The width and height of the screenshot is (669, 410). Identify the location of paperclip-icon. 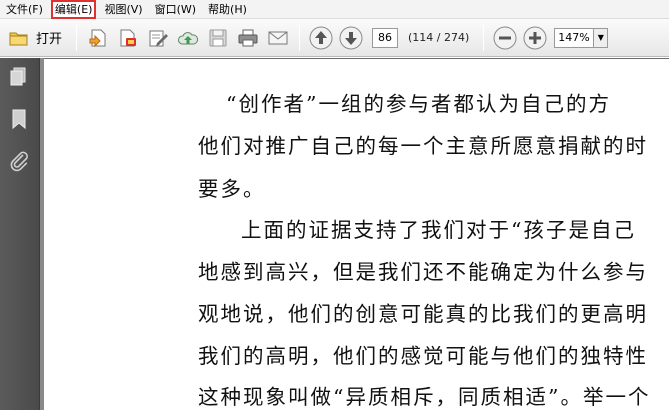
(19, 161).